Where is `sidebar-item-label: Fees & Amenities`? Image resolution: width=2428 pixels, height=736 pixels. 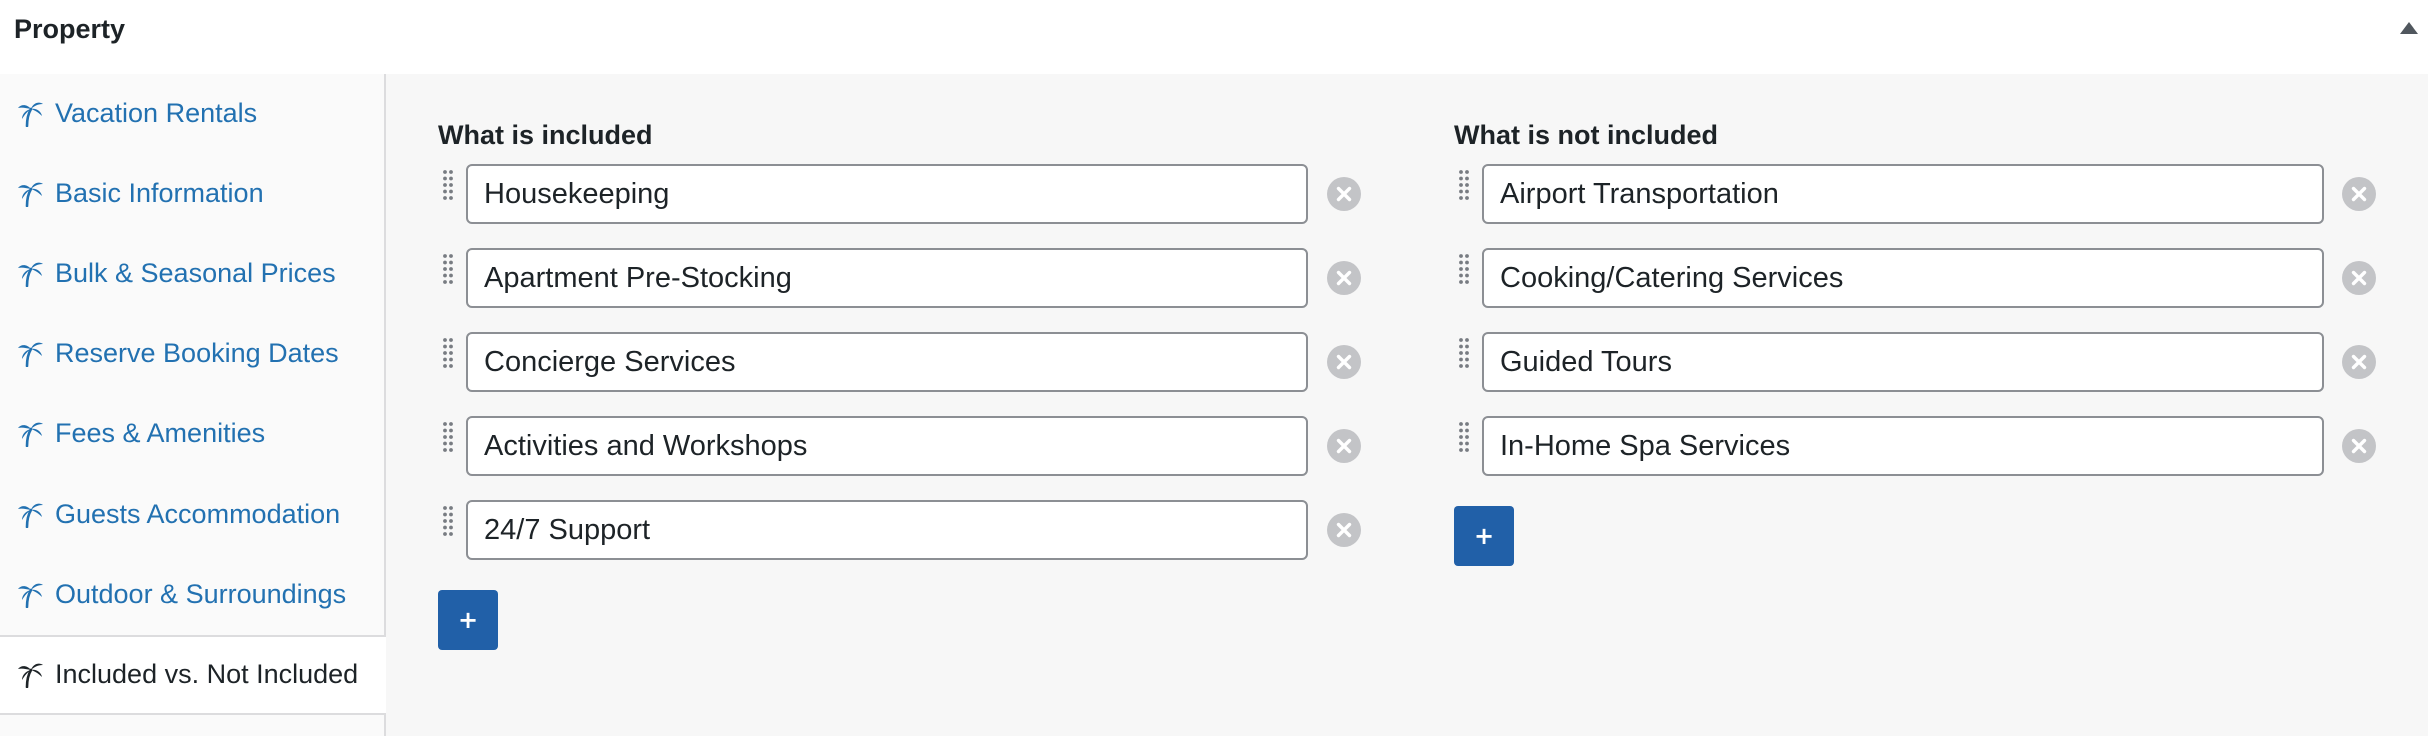 sidebar-item-label: Fees & Amenities is located at coordinates (160, 433).